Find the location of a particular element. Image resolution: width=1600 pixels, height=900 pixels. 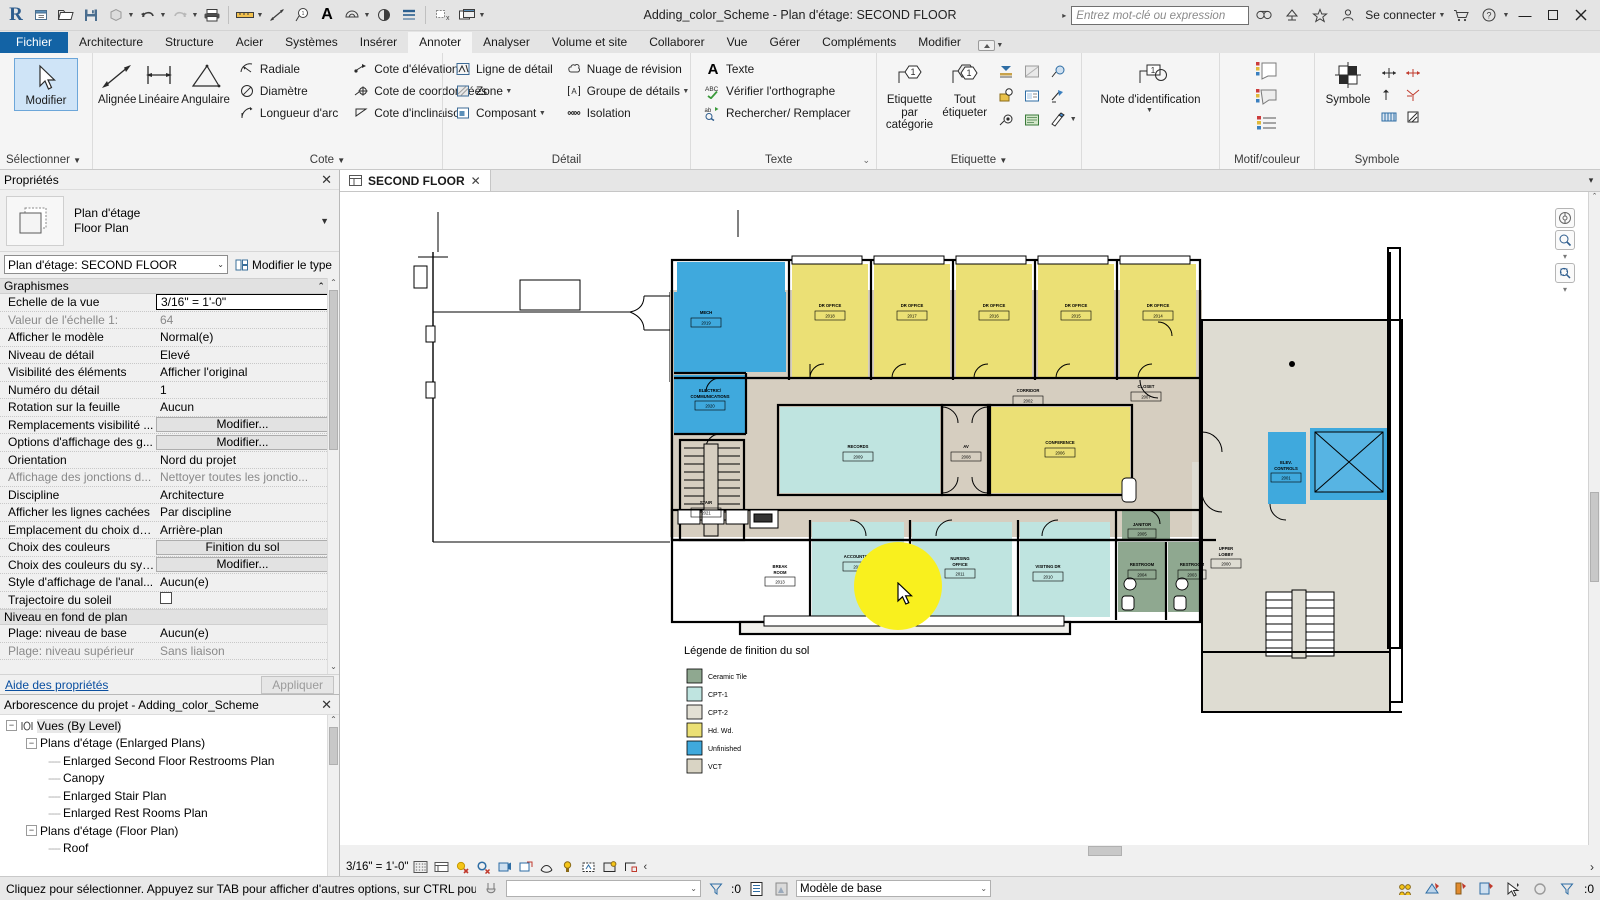

select-underlay-icon is located at coordinates (1540, 889).